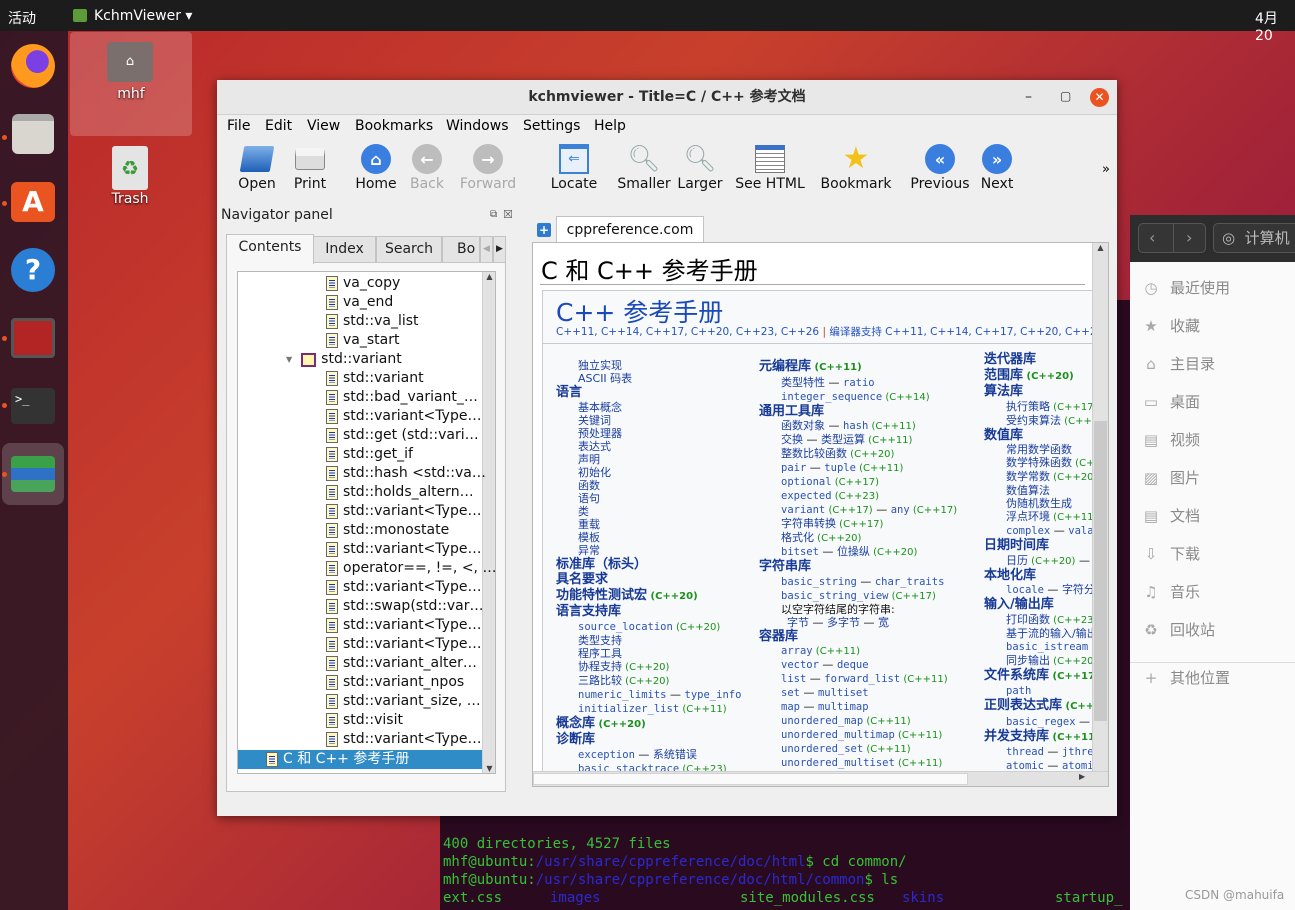 The height and width of the screenshot is (910, 1295). Describe the element at coordinates (1028, 476) in the screenshot. I see `link-text: 数学常数` at that location.